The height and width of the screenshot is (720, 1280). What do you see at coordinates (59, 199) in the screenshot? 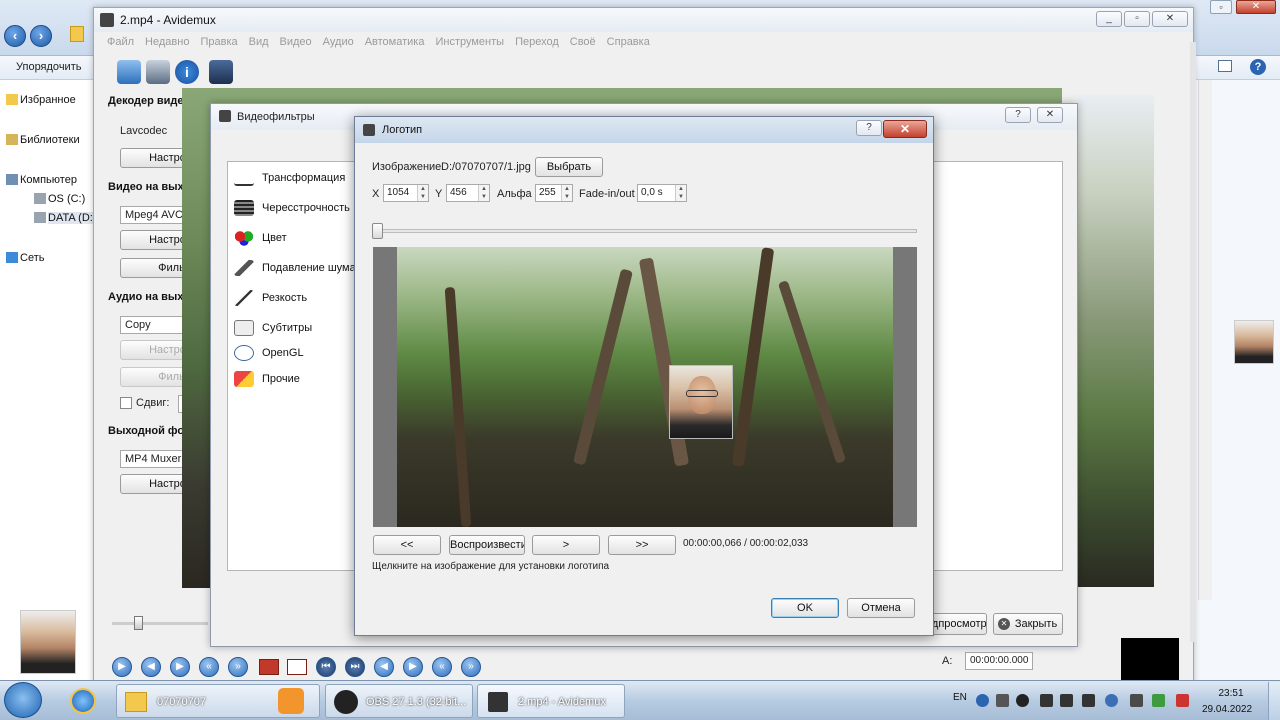
I see `tree-item-drive-c: OS (C:)` at bounding box center [59, 199].